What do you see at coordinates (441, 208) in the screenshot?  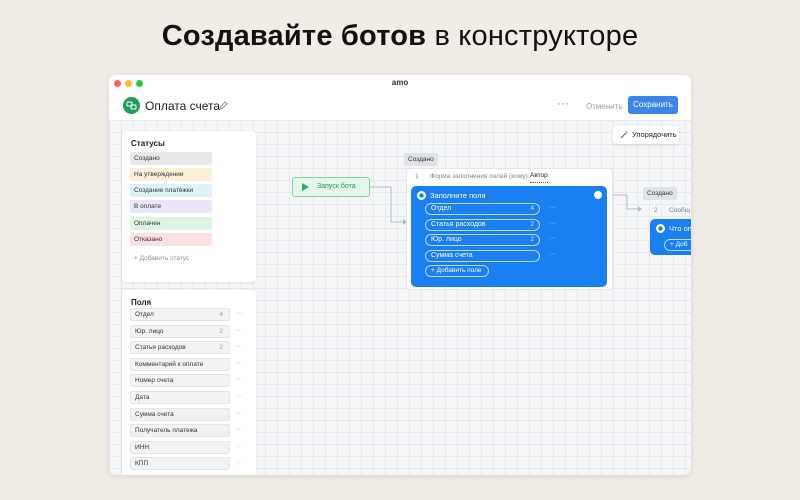 I see `fill-field-label: Отдел` at bounding box center [441, 208].